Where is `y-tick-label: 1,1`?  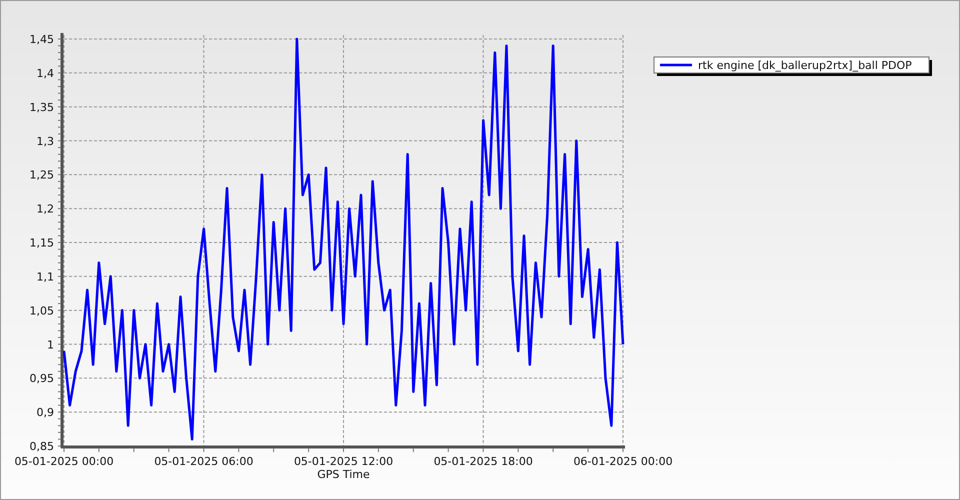
y-tick-label: 1,1 is located at coordinates (45, 277).